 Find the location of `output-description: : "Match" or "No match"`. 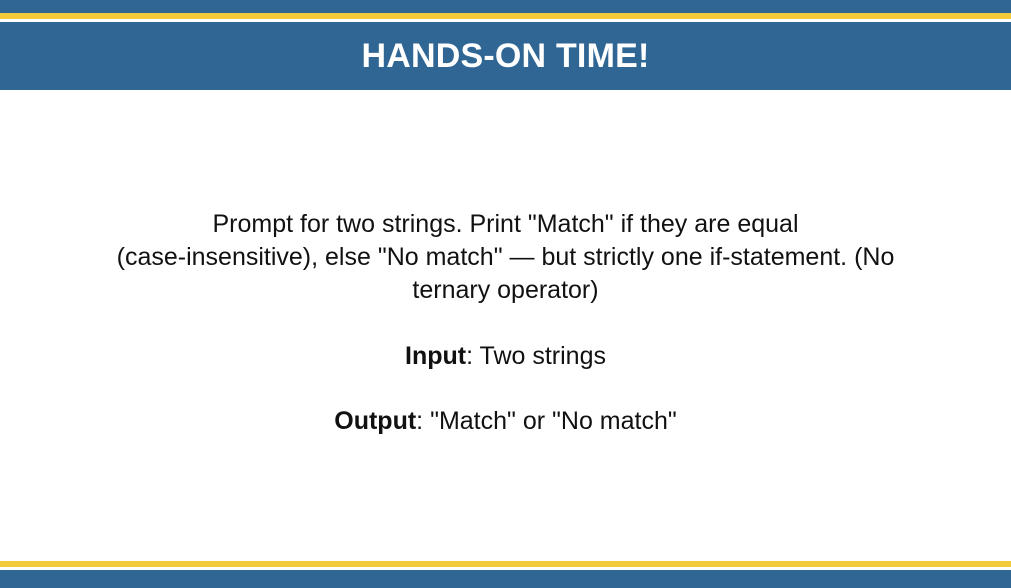

output-description: : "Match" or "No match" is located at coordinates (546, 421).